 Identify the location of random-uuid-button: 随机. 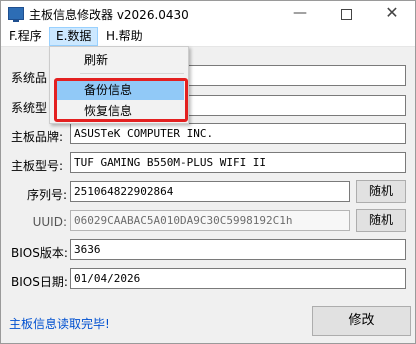
(381, 220).